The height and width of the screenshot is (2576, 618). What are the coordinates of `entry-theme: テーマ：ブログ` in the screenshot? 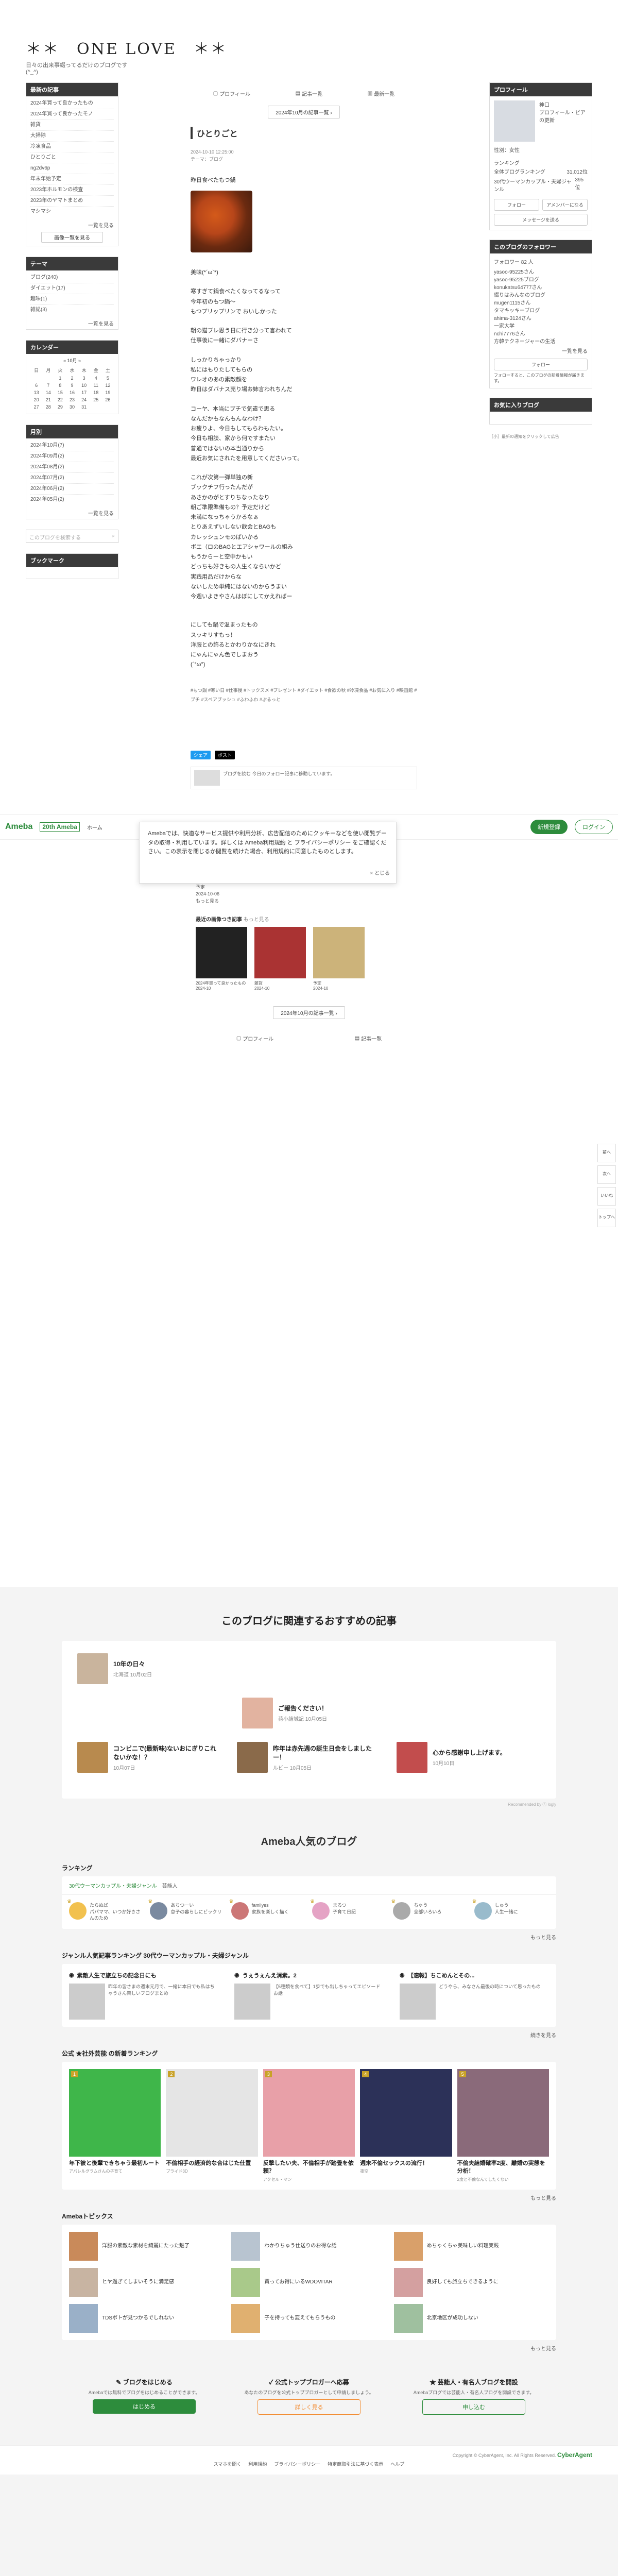 It's located at (304, 159).